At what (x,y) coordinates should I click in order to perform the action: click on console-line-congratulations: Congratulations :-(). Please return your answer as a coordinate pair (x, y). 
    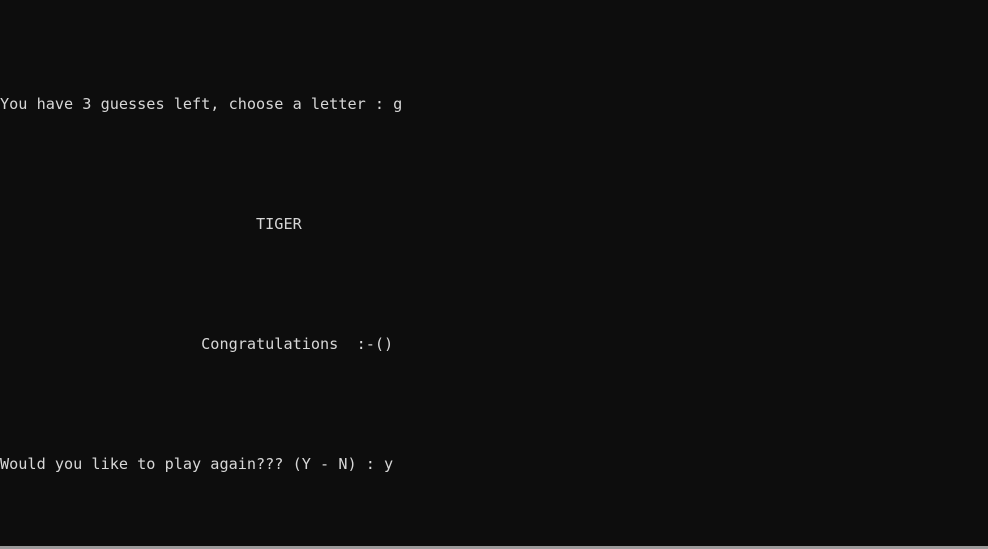
    Looking at the image, I should click on (197, 344).